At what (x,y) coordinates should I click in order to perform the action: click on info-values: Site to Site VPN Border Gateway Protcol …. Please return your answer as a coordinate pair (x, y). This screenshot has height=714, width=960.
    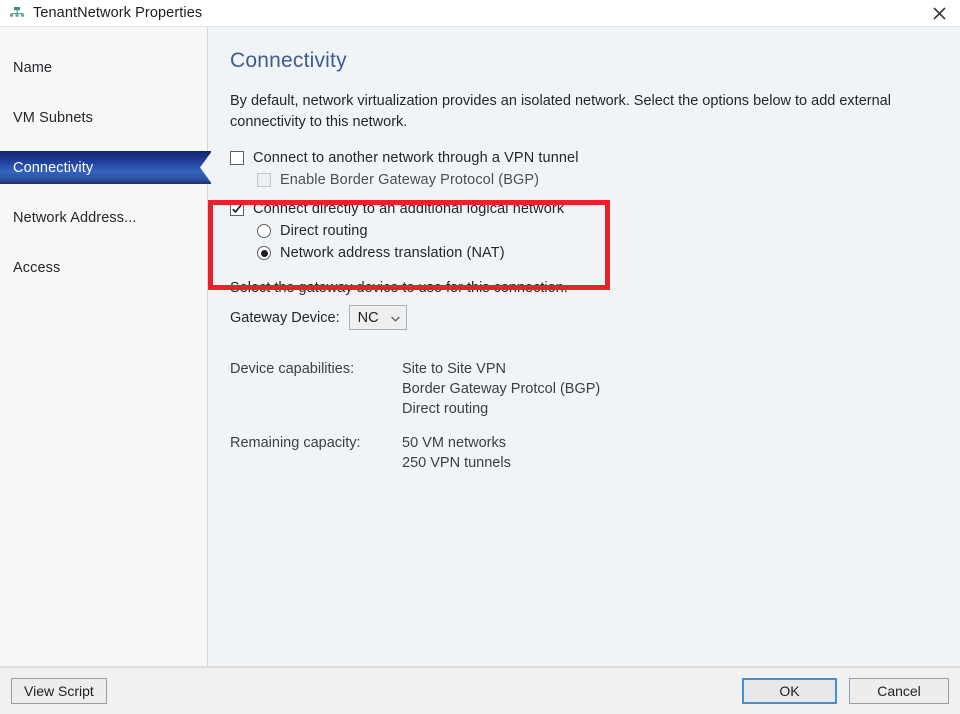
    Looking at the image, I should click on (501, 389).